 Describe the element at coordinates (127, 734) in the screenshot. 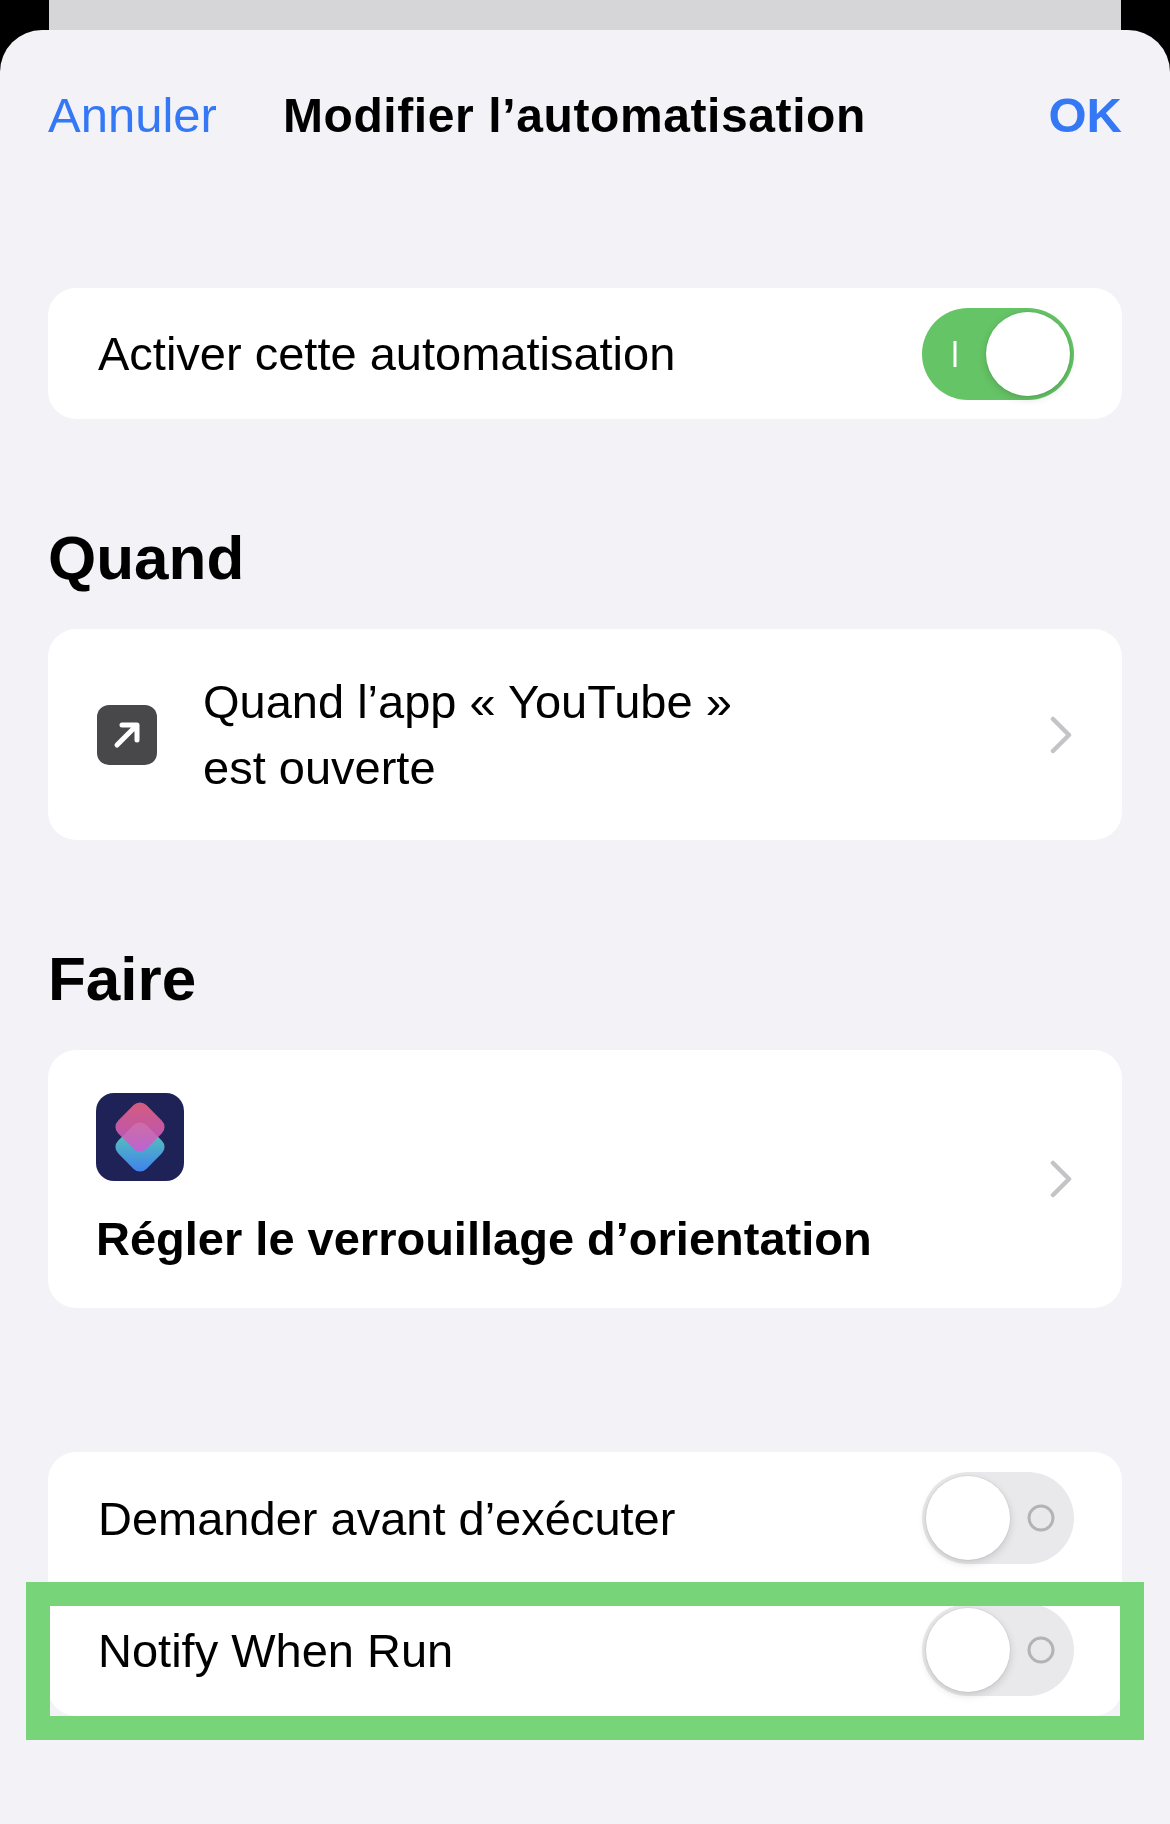

I see `open-app-icon` at that location.